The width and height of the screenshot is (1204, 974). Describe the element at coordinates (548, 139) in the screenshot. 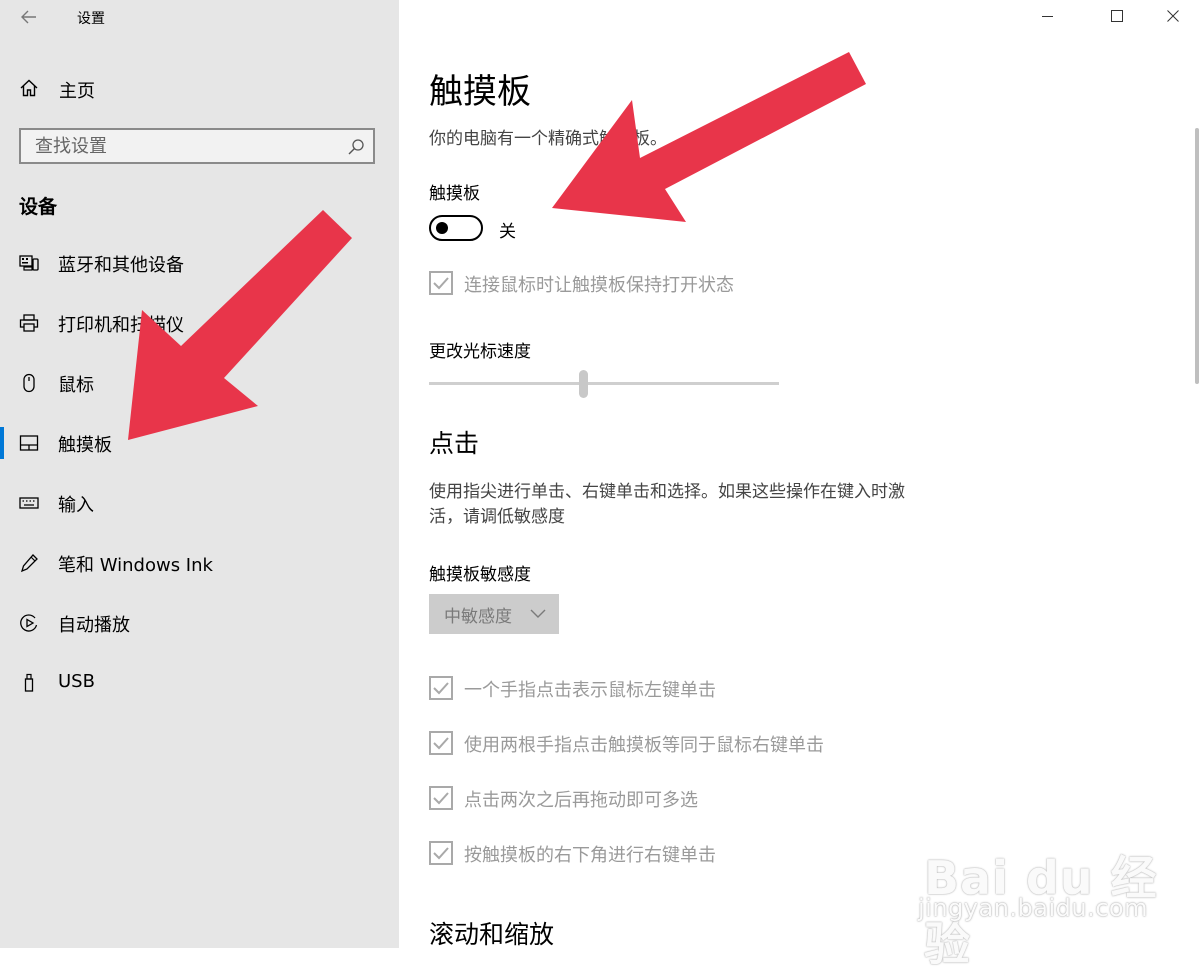

I see `page-description: 你的电脑有一个精确式触摸板。` at that location.